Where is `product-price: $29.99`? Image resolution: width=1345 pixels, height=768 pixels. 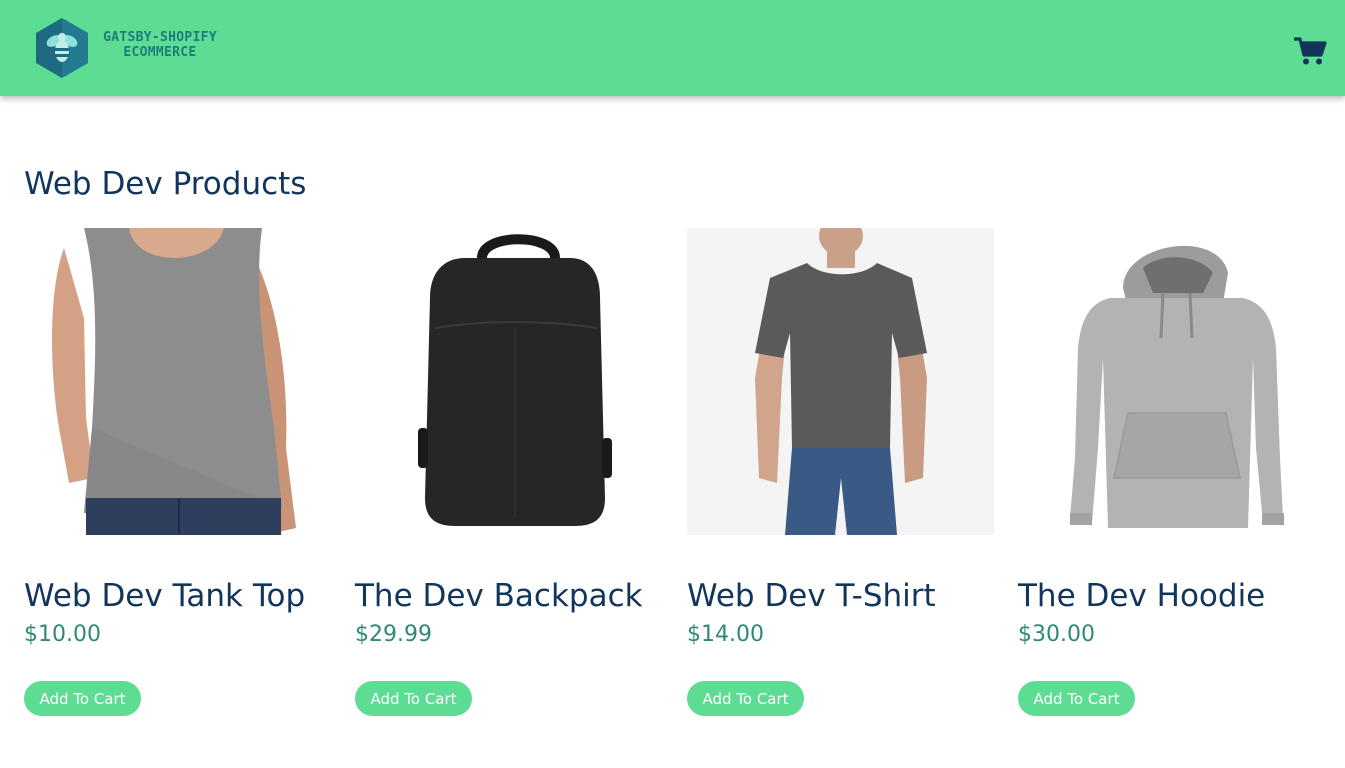
product-price: $29.99 is located at coordinates (393, 634).